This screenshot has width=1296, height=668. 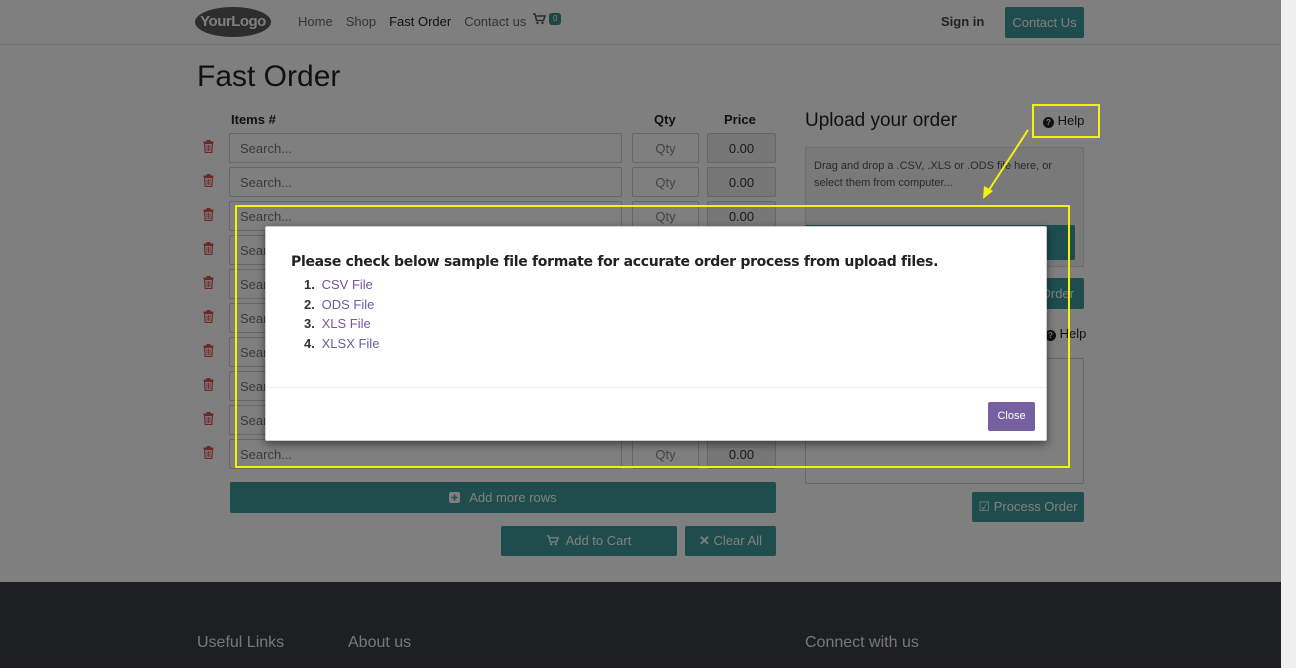 I want to click on scrollbar, so click(x=1288, y=334).